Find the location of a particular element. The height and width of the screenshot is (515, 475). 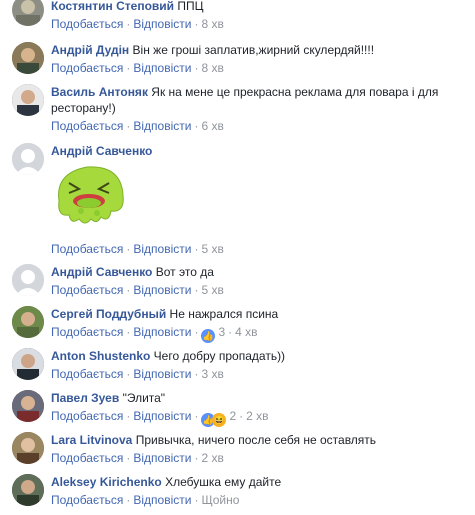

reactions-summary: 👍 is located at coordinates (208, 335).